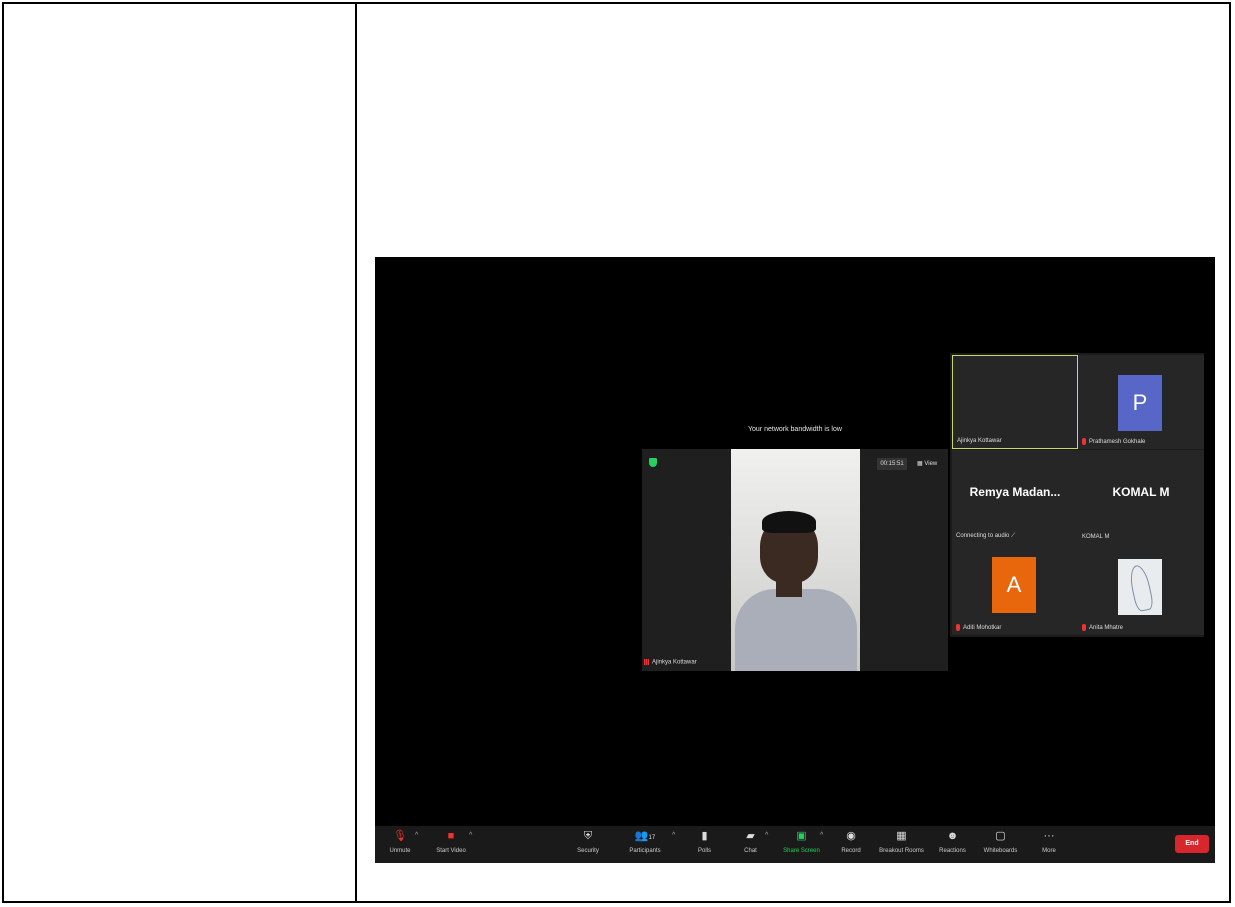  I want to click on chat-icon: ▰, so click(750, 836).